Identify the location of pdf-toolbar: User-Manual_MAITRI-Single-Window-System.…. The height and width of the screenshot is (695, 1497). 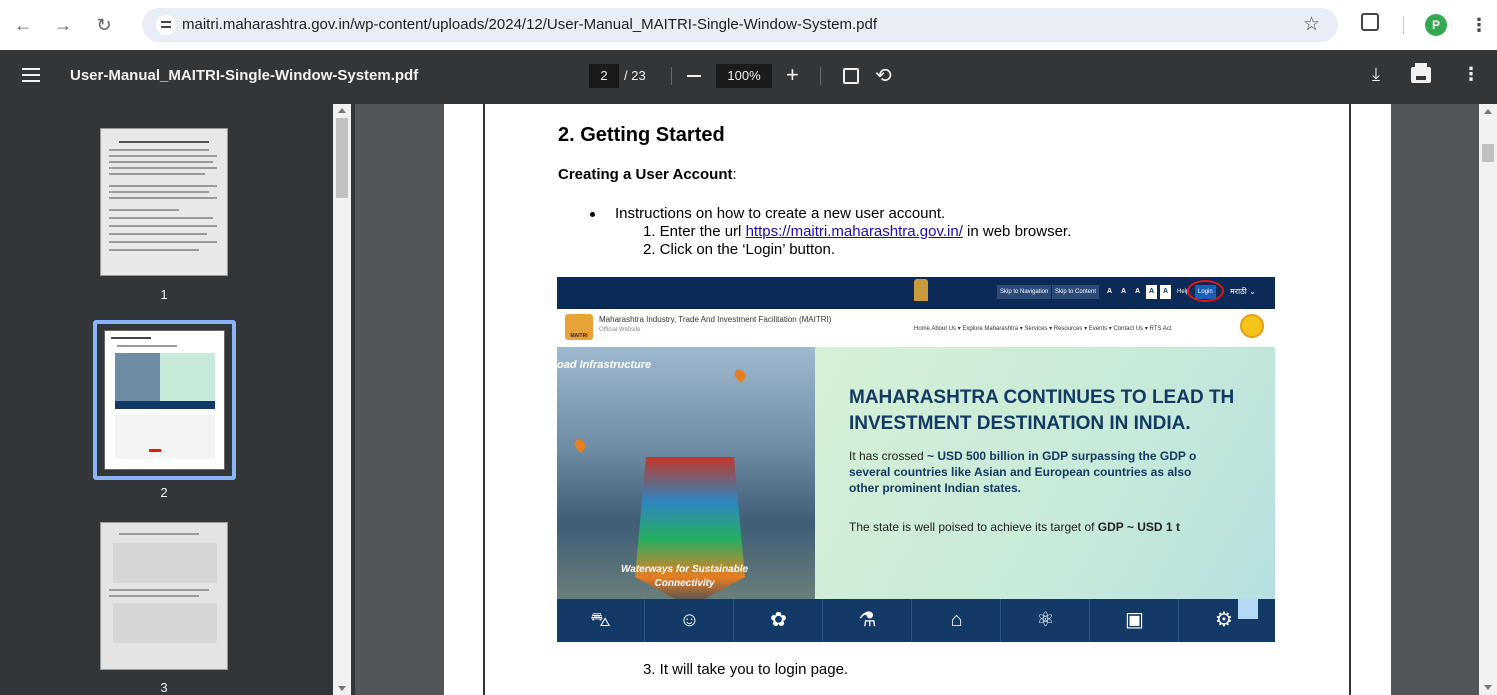
(748, 77).